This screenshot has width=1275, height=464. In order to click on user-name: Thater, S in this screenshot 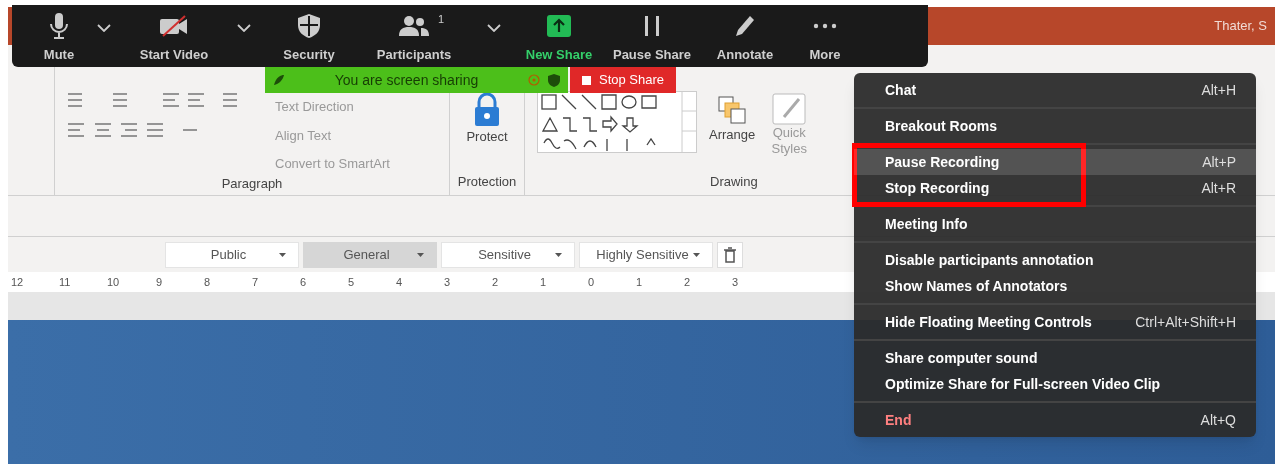, I will do `click(1240, 26)`.